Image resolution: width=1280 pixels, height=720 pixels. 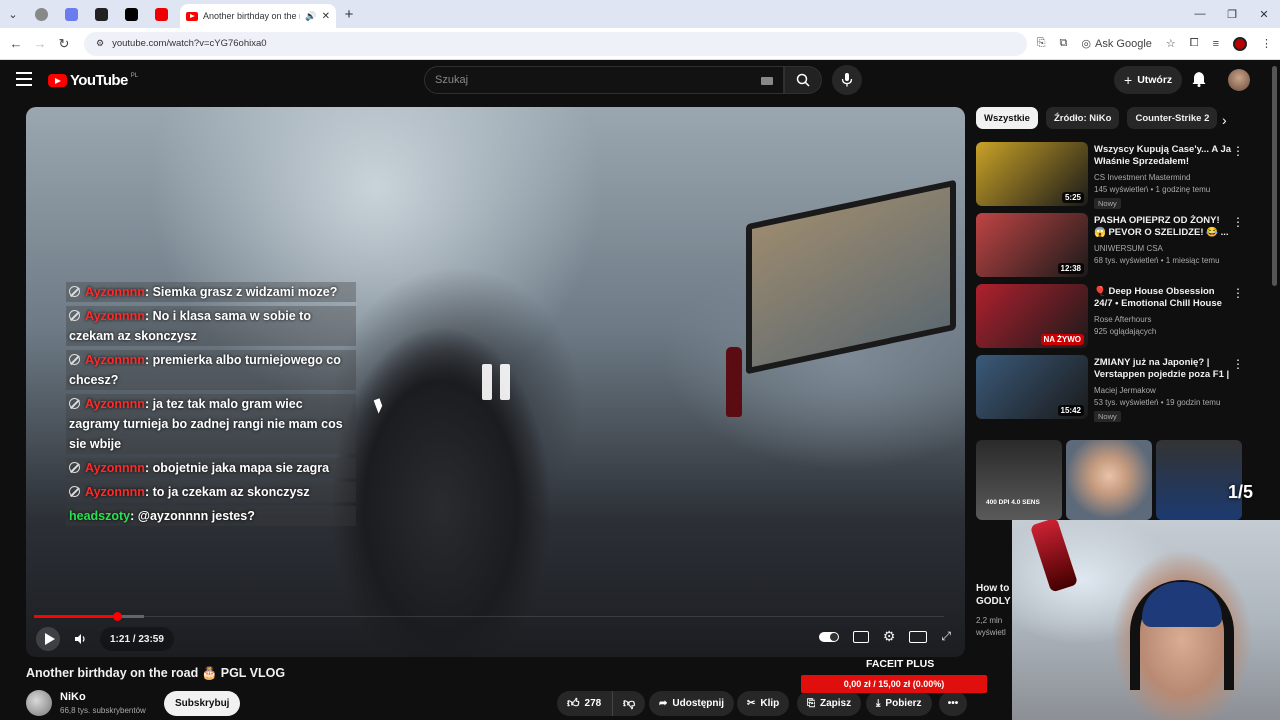 What do you see at coordinates (767, 81) in the screenshot?
I see `keyboard-icon` at bounding box center [767, 81].